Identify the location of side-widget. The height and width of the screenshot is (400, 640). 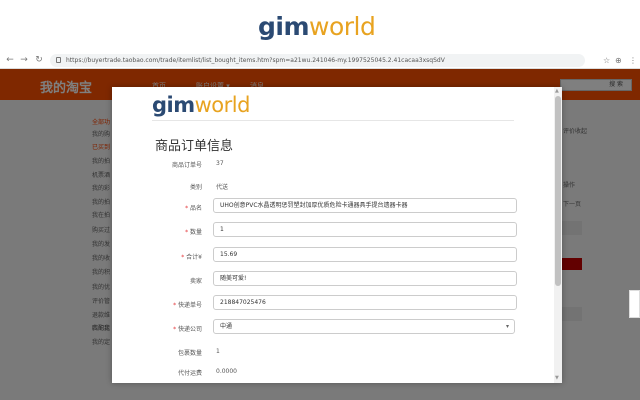
(634, 304).